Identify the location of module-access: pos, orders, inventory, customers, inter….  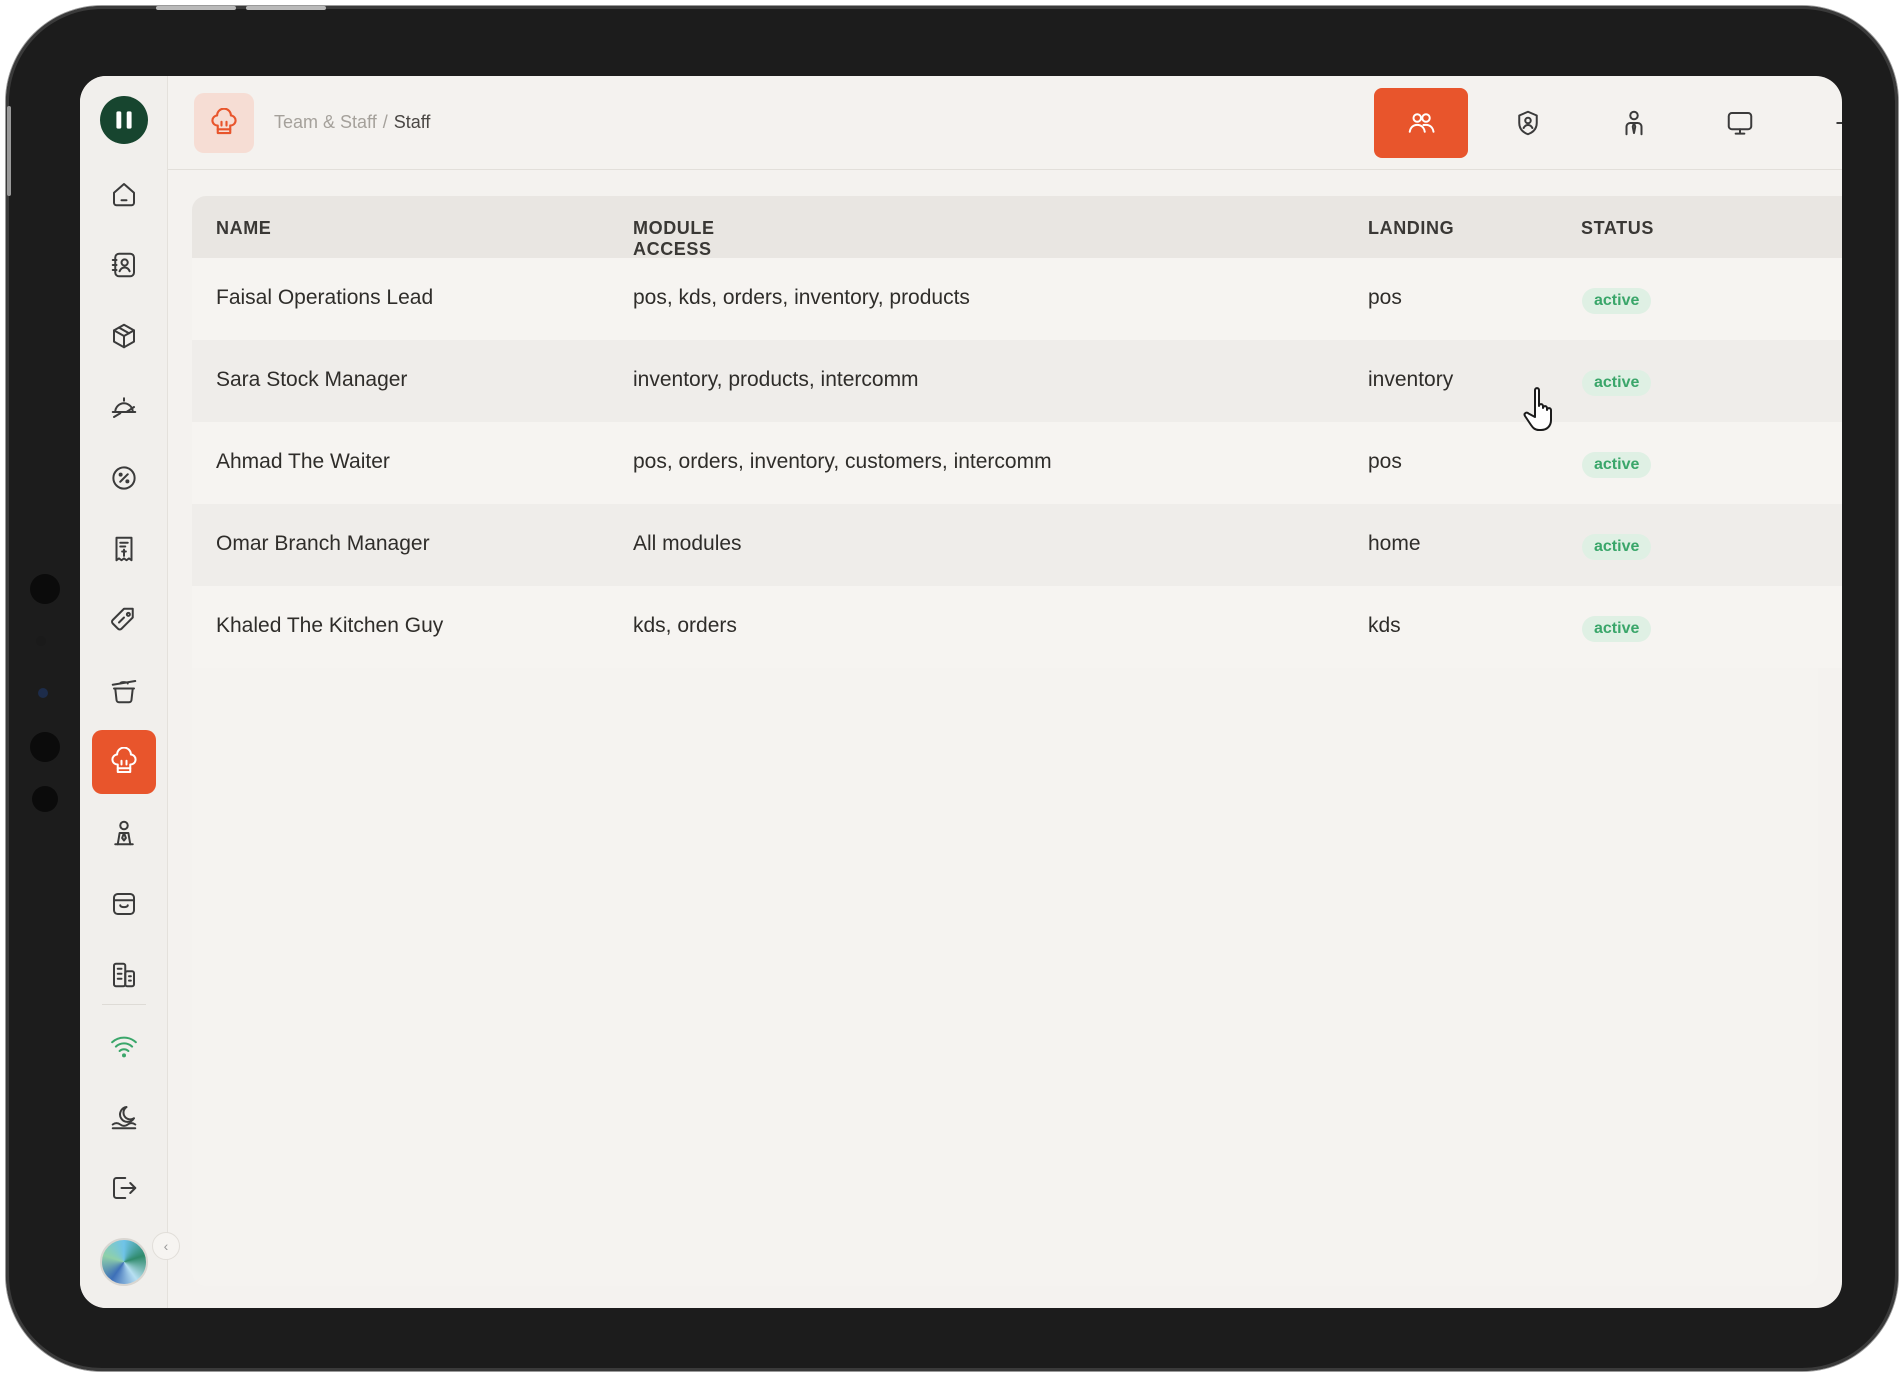
(842, 461).